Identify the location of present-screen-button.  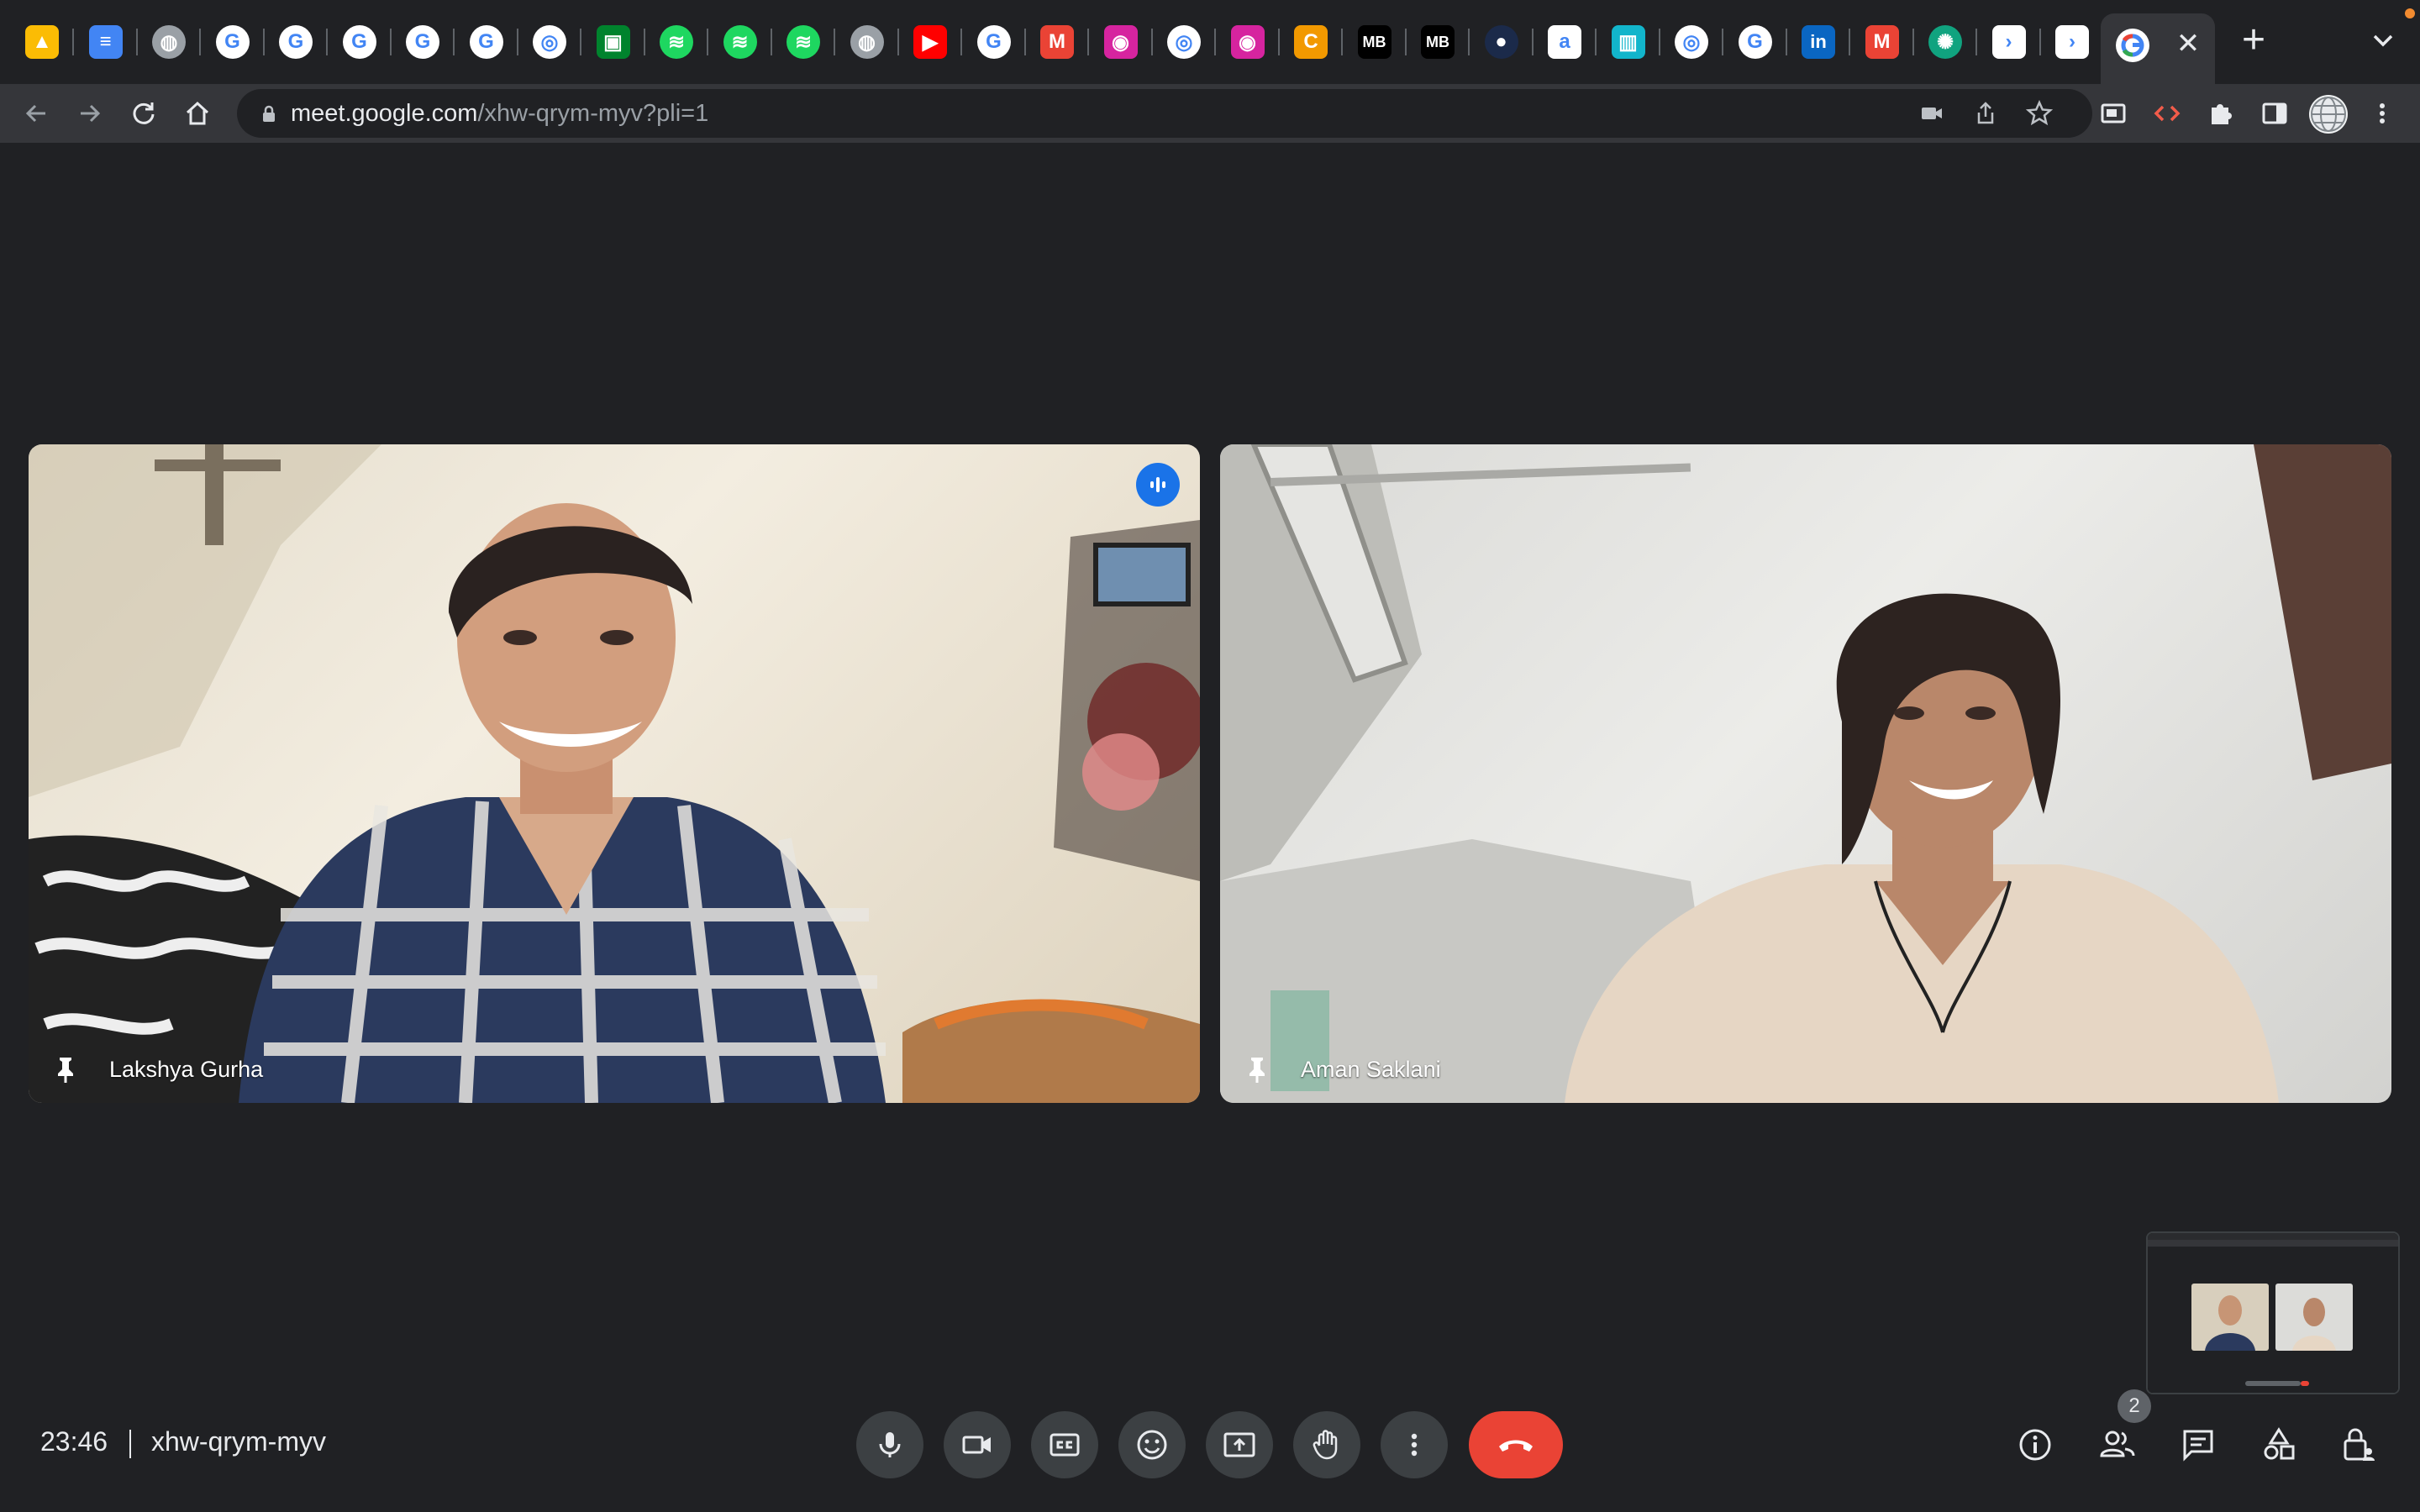
(1239, 1444).